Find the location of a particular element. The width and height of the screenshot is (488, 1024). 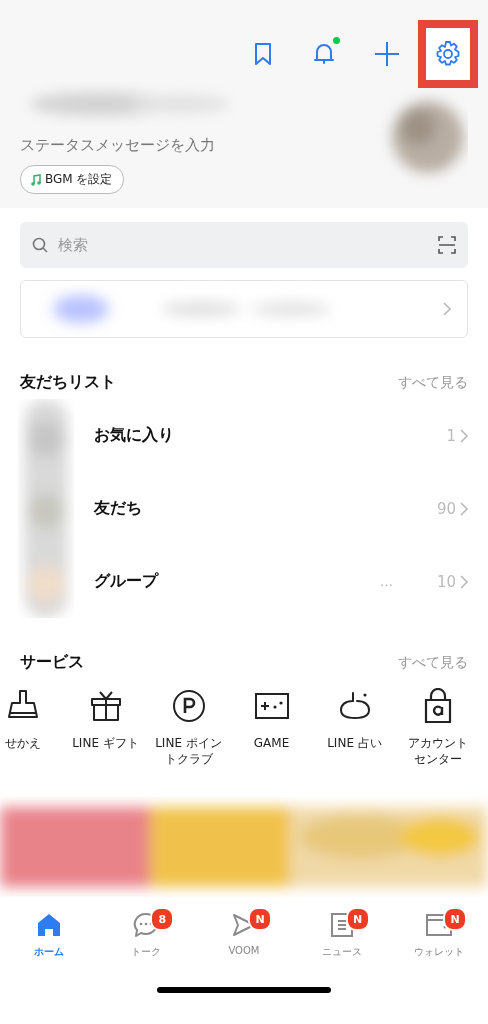

bell-icon is located at coordinates (324, 54).